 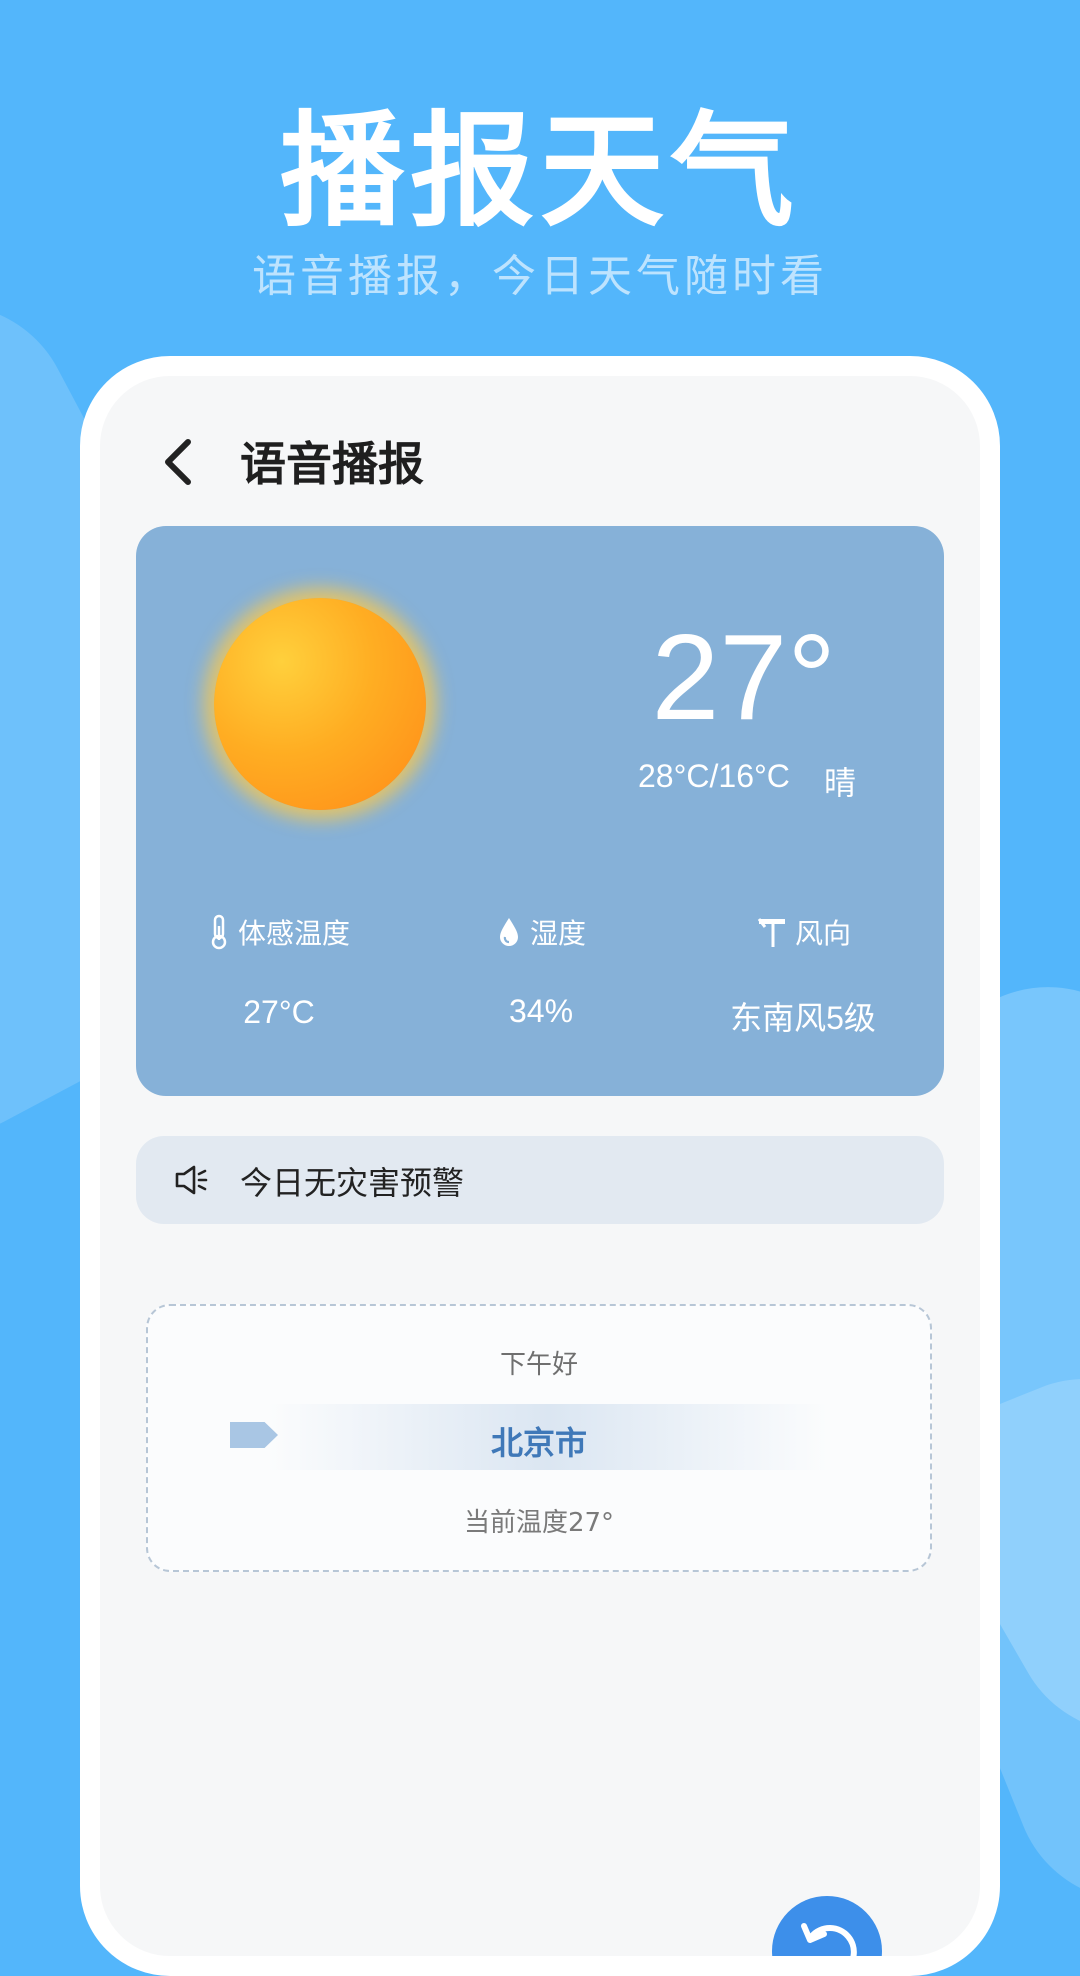 What do you see at coordinates (191, 1180) in the screenshot?
I see `speaker-icon` at bounding box center [191, 1180].